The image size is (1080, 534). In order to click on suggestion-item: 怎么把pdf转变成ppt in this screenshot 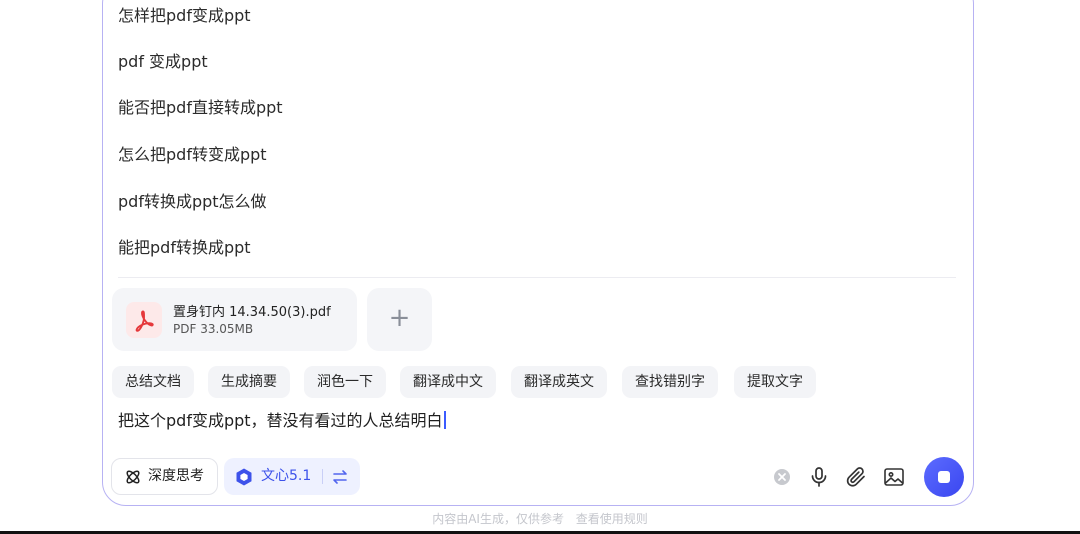, I will do `click(192, 155)`.